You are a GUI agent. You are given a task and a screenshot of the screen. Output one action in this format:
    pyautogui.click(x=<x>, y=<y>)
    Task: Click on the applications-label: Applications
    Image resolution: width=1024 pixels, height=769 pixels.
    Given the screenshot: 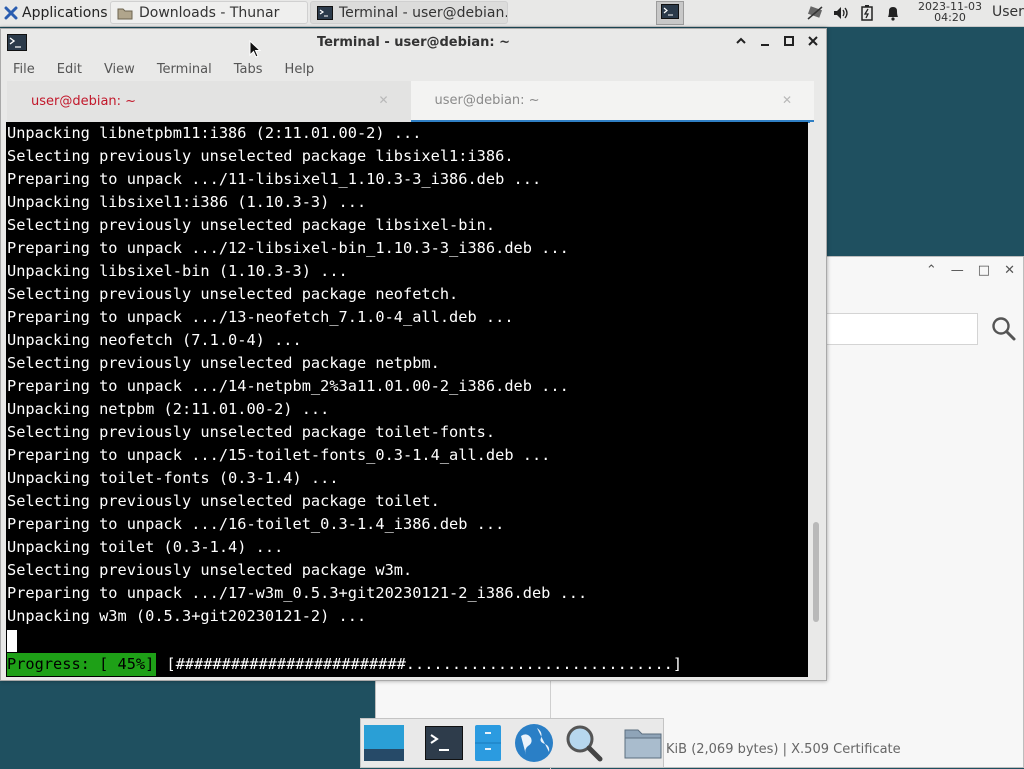 What is the action you would take?
    pyautogui.click(x=65, y=13)
    